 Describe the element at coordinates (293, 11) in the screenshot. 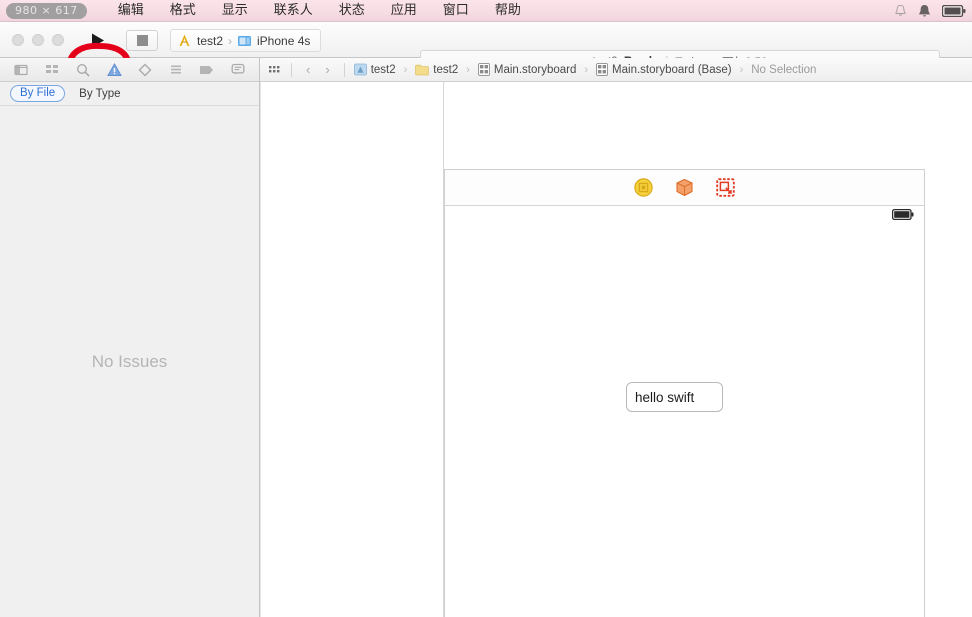

I see `menu-contacts: 联系人` at that location.